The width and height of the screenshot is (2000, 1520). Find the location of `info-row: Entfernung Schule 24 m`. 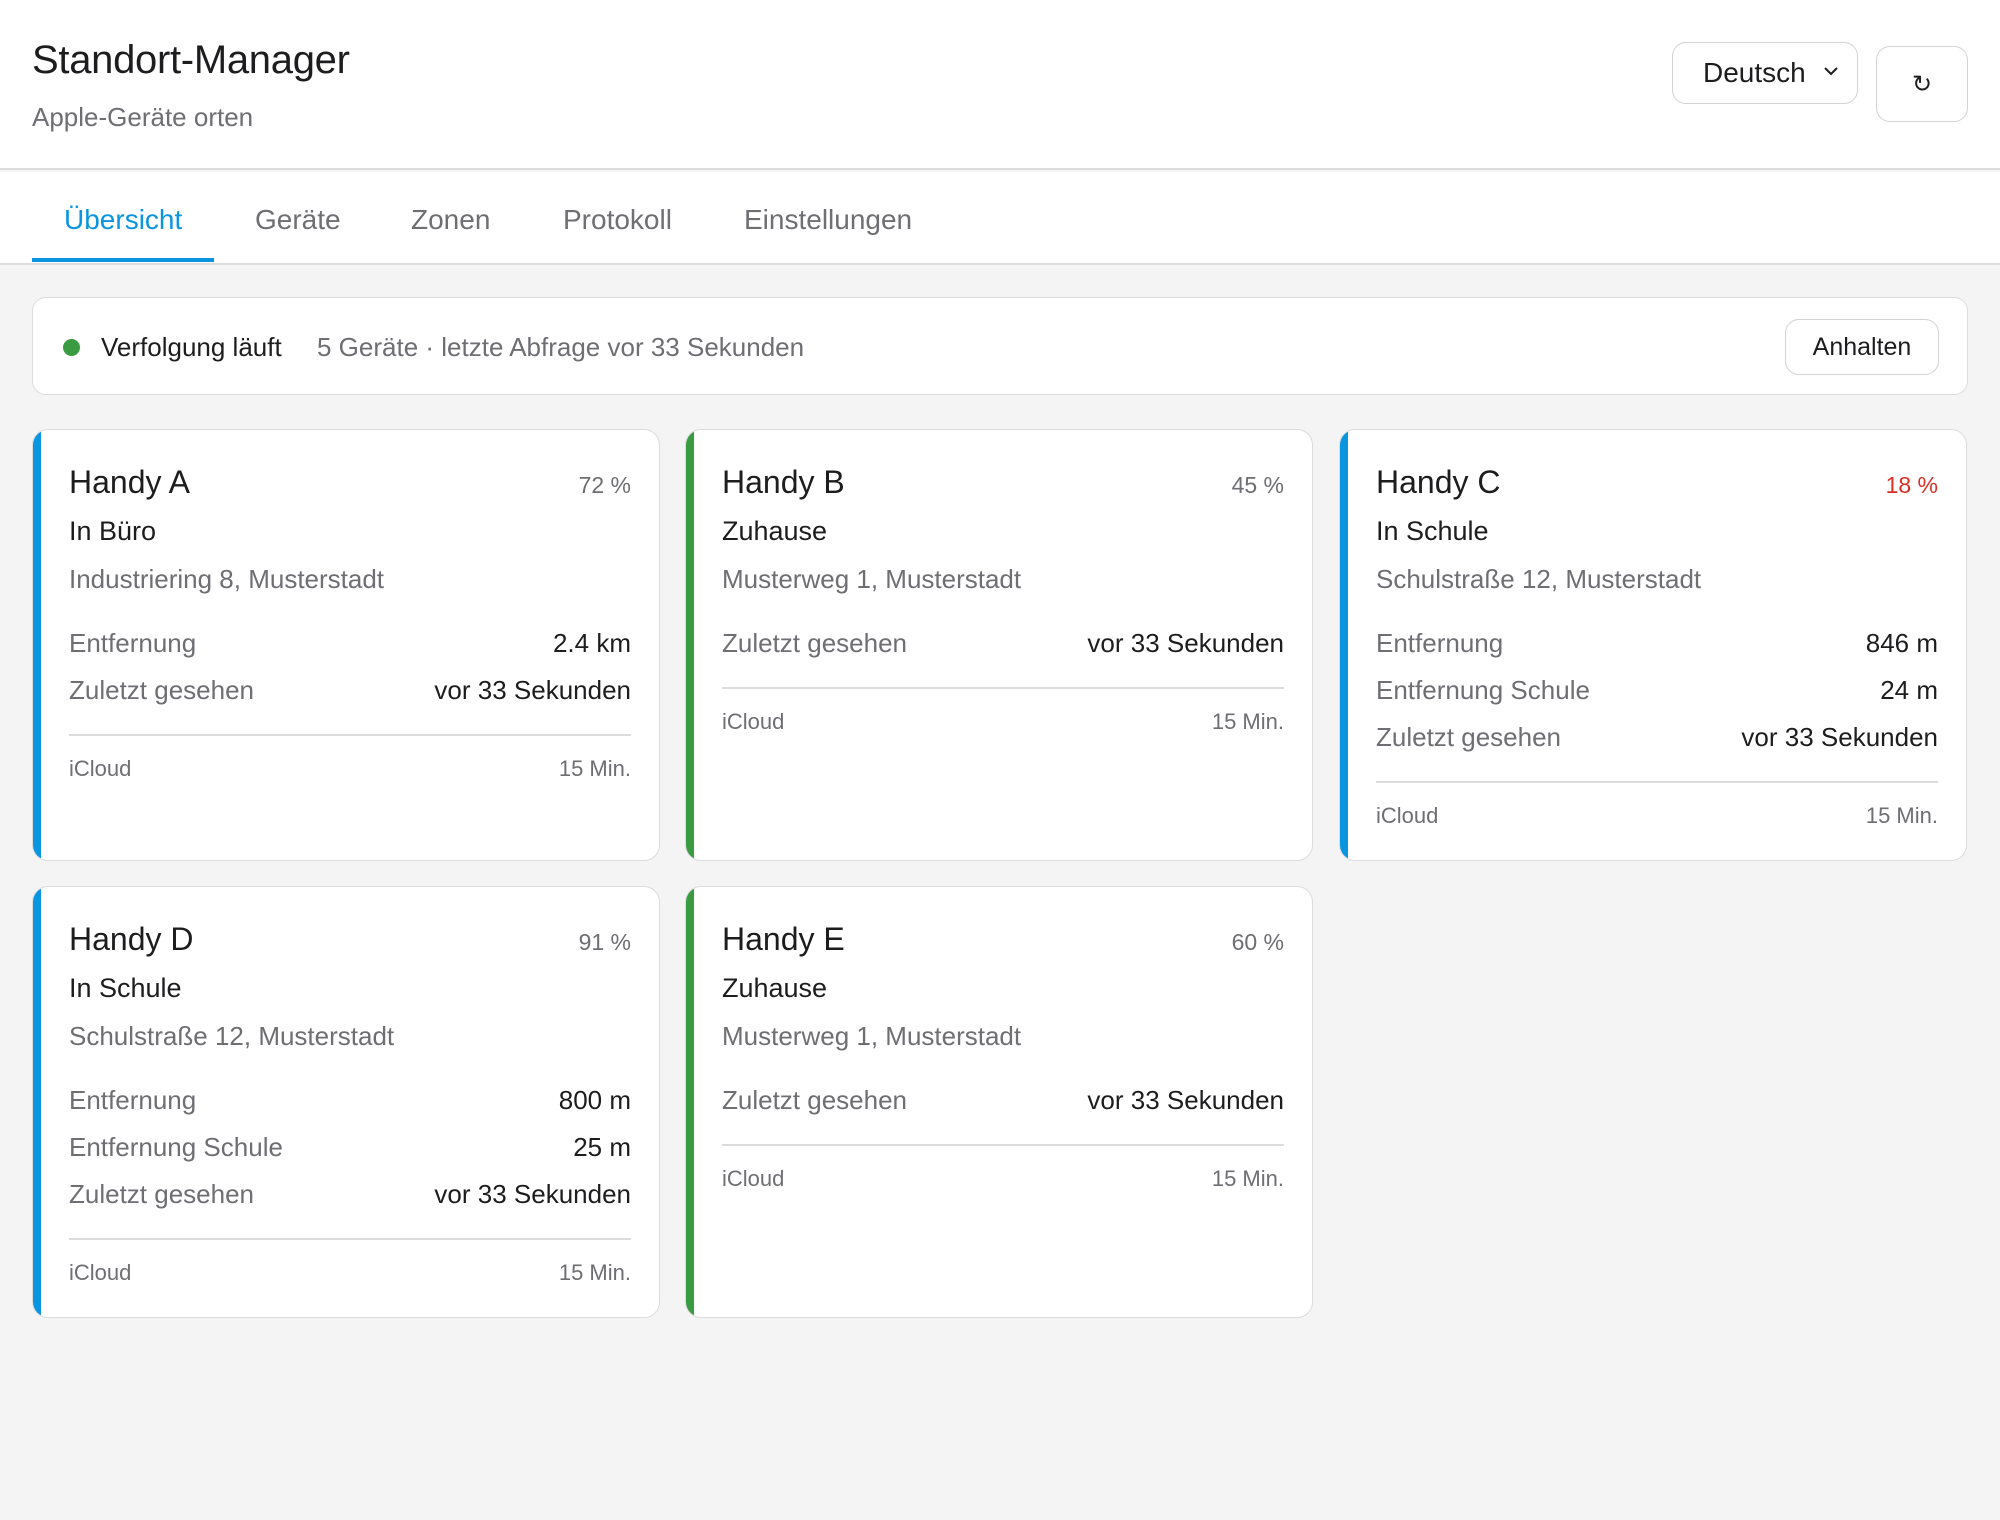

info-row: Entfernung Schule 24 m is located at coordinates (1657, 692).